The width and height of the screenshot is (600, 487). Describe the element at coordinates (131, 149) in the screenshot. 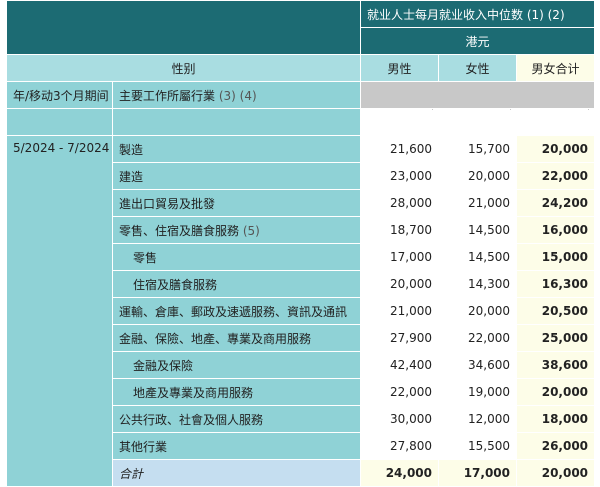

I see `industry-label: 製造` at that location.